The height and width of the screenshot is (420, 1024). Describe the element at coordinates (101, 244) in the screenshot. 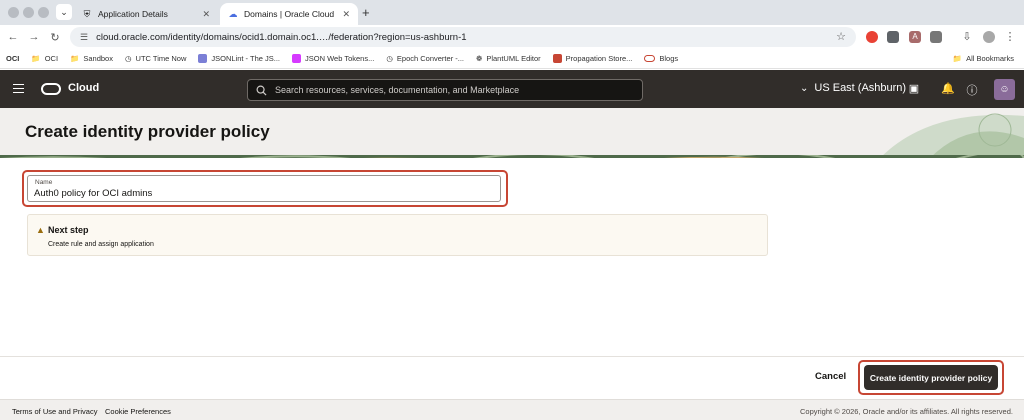

I see `next-step-description: Create rule and assign application` at that location.